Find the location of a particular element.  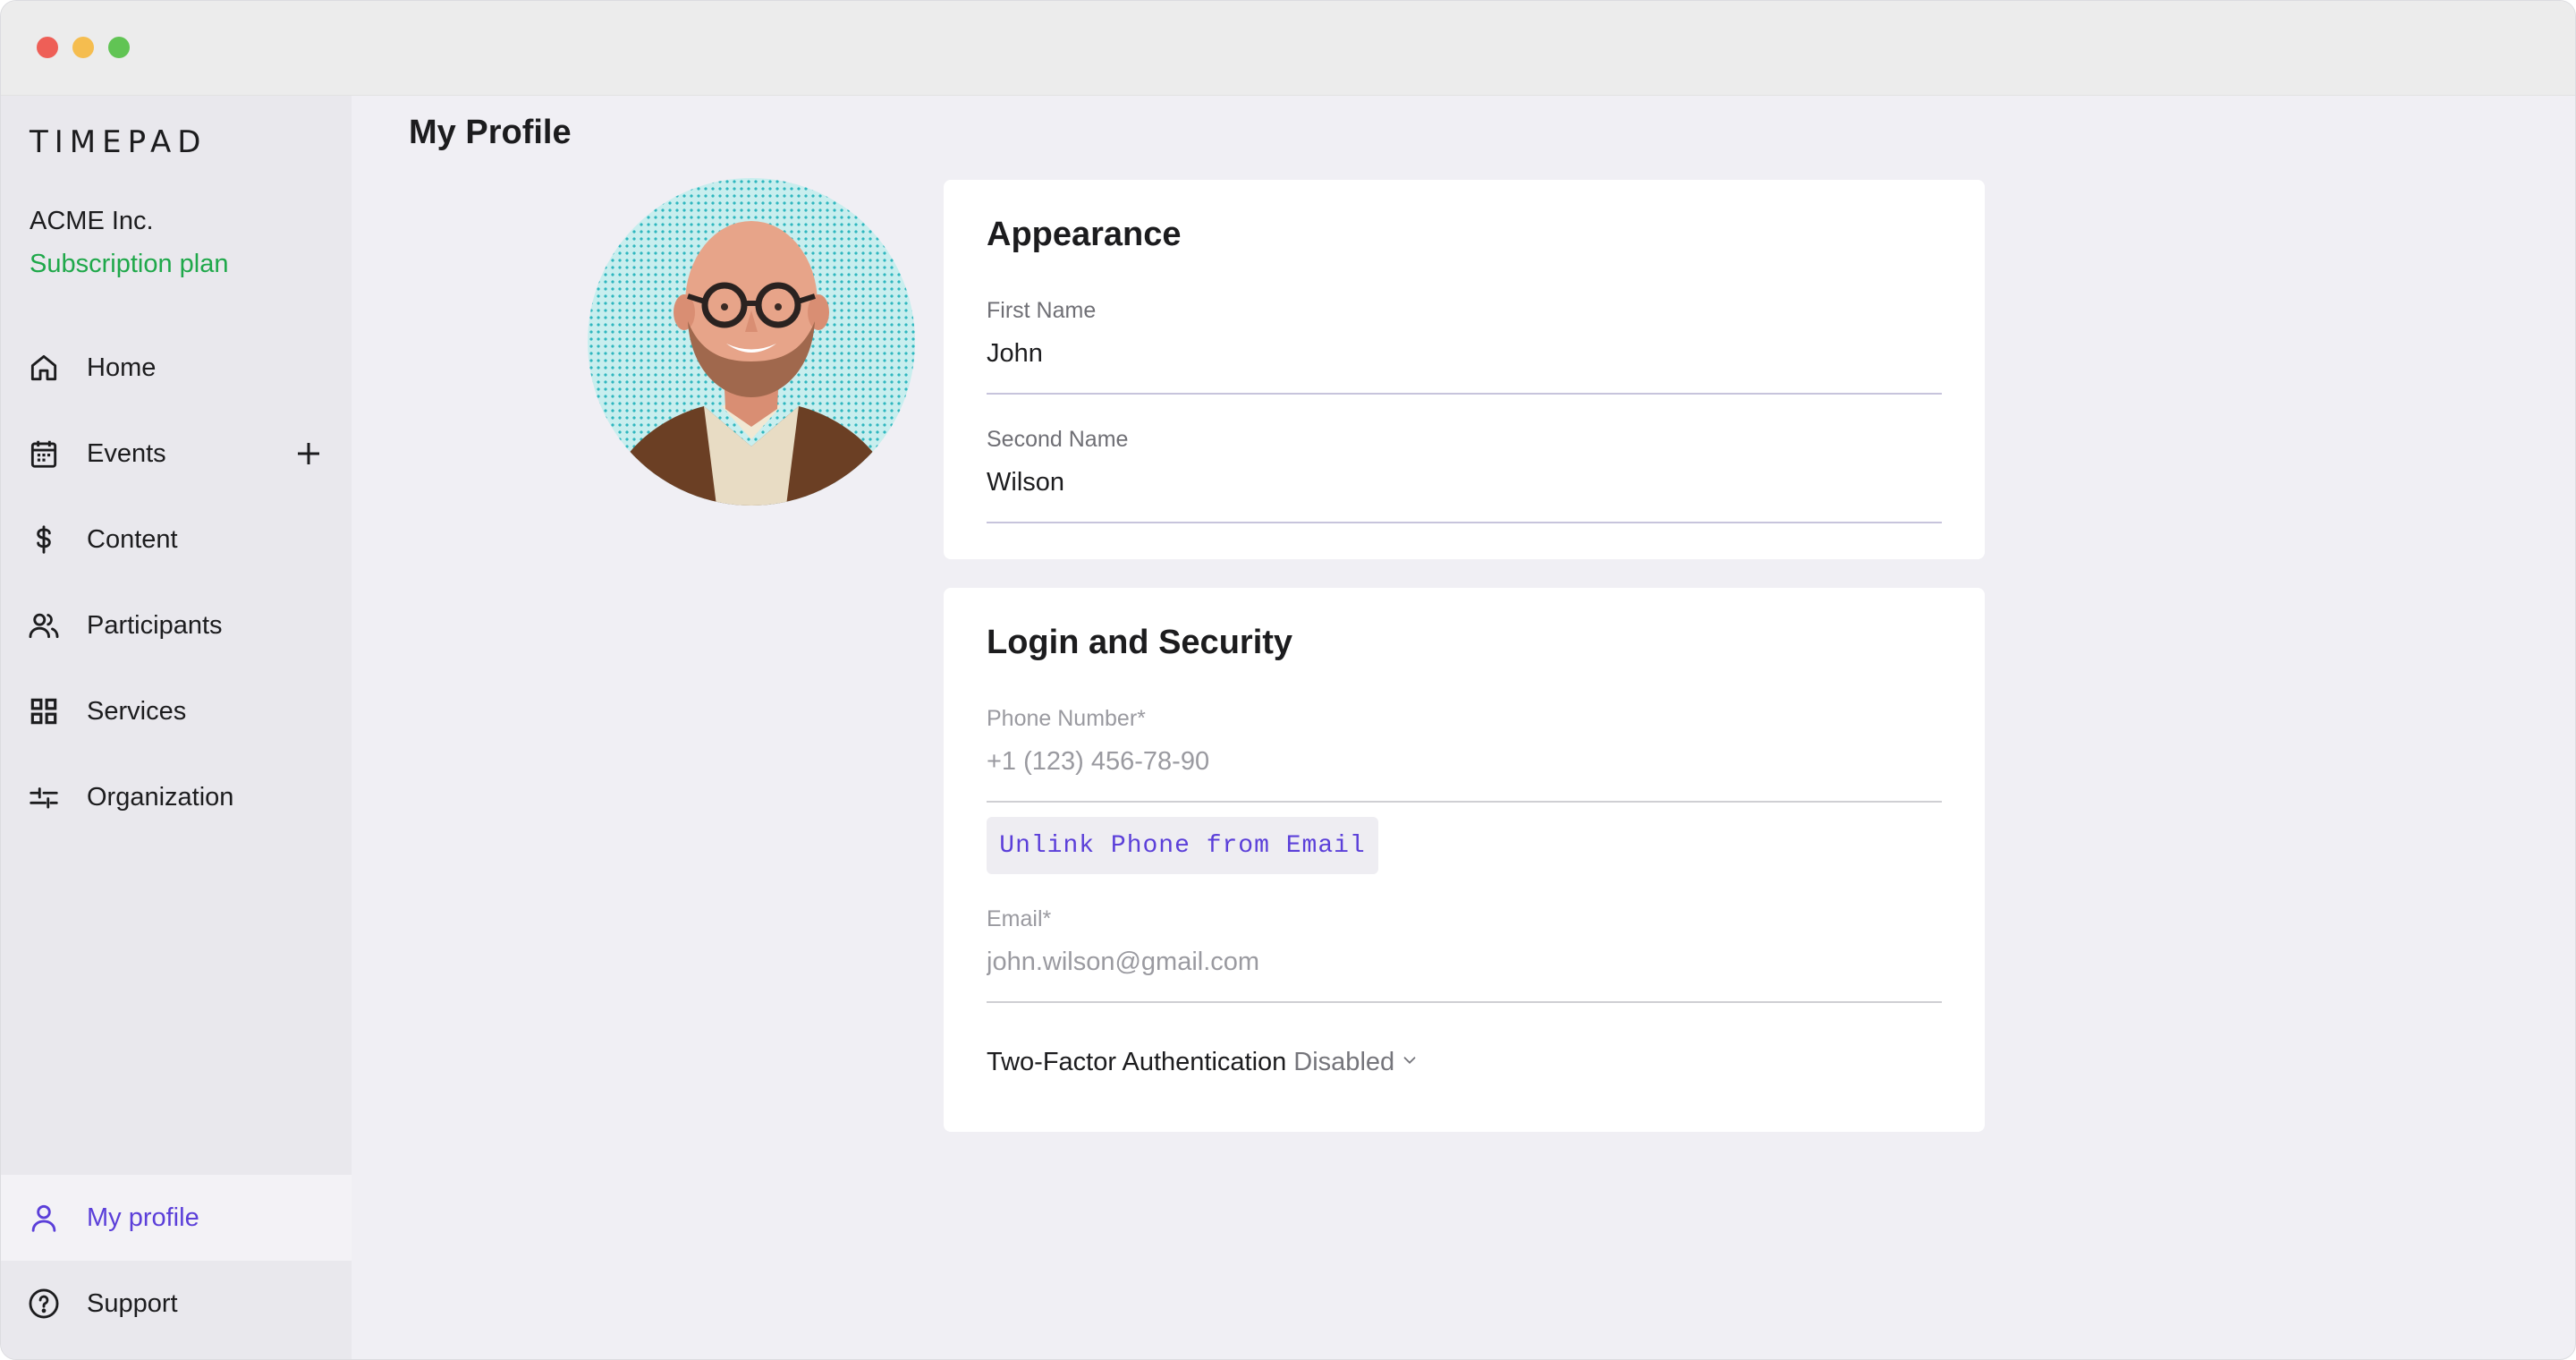

sidebar-item-services: Services is located at coordinates (176, 711).